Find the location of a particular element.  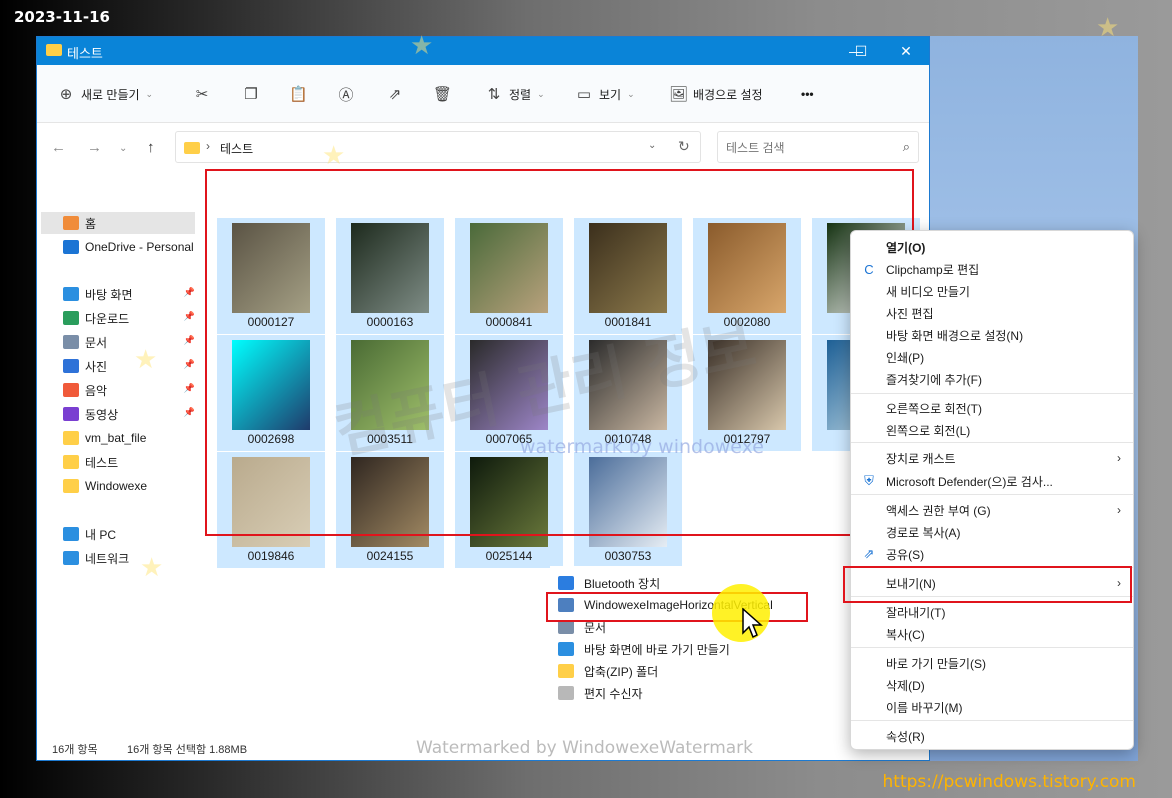

file-tile: 0030753 is located at coordinates (628, 510).